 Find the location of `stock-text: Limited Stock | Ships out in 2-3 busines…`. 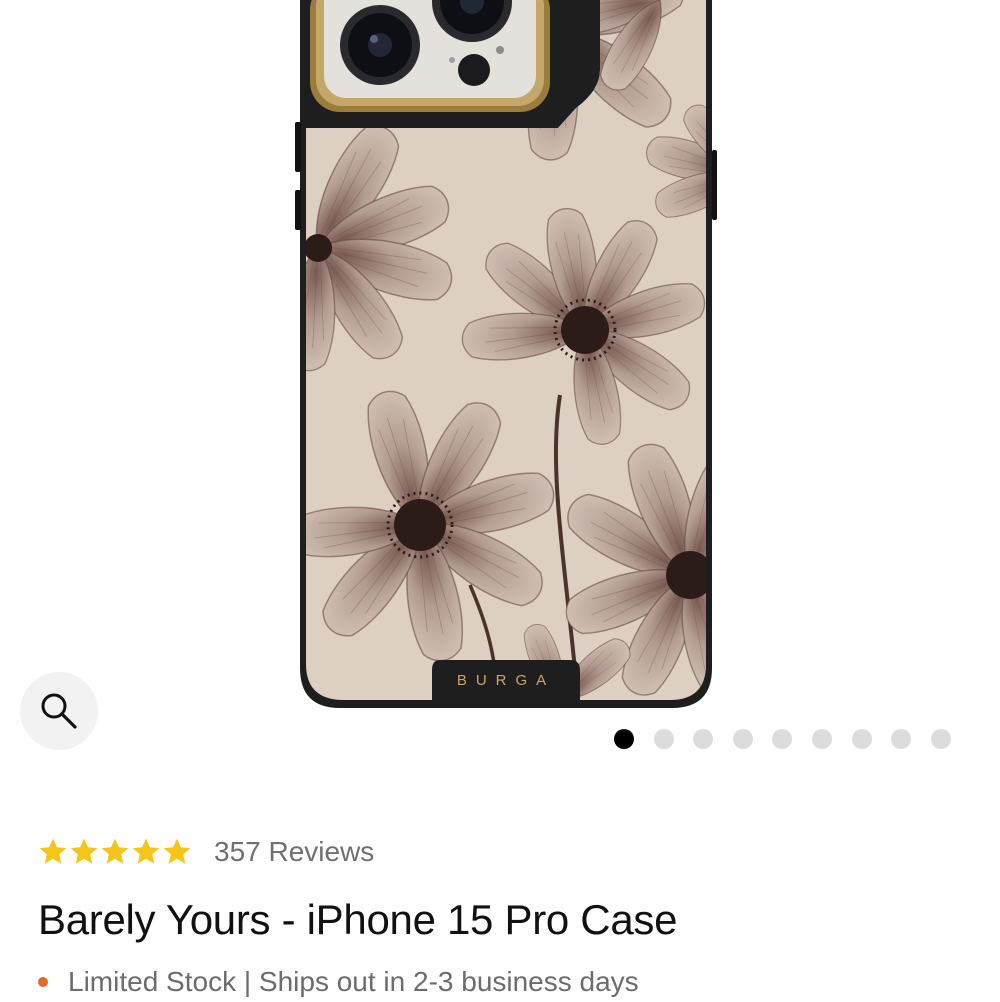

stock-text: Limited Stock | Ships out in 2-3 busines… is located at coordinates (353, 981).